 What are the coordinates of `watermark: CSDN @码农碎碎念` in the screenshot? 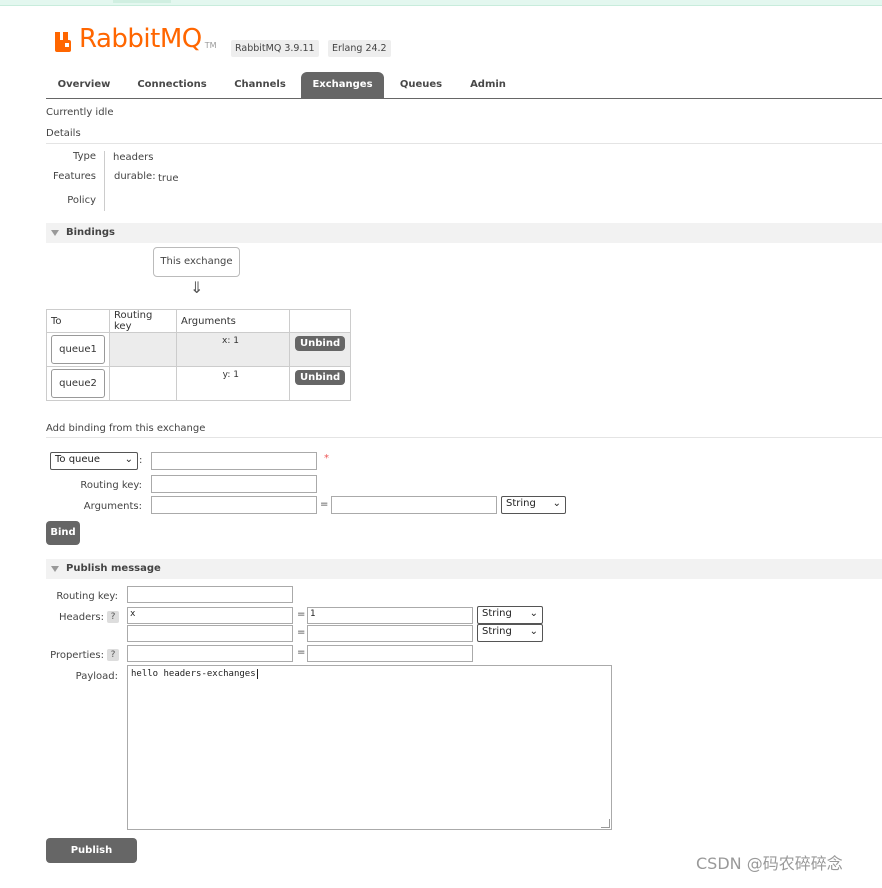 It's located at (769, 863).